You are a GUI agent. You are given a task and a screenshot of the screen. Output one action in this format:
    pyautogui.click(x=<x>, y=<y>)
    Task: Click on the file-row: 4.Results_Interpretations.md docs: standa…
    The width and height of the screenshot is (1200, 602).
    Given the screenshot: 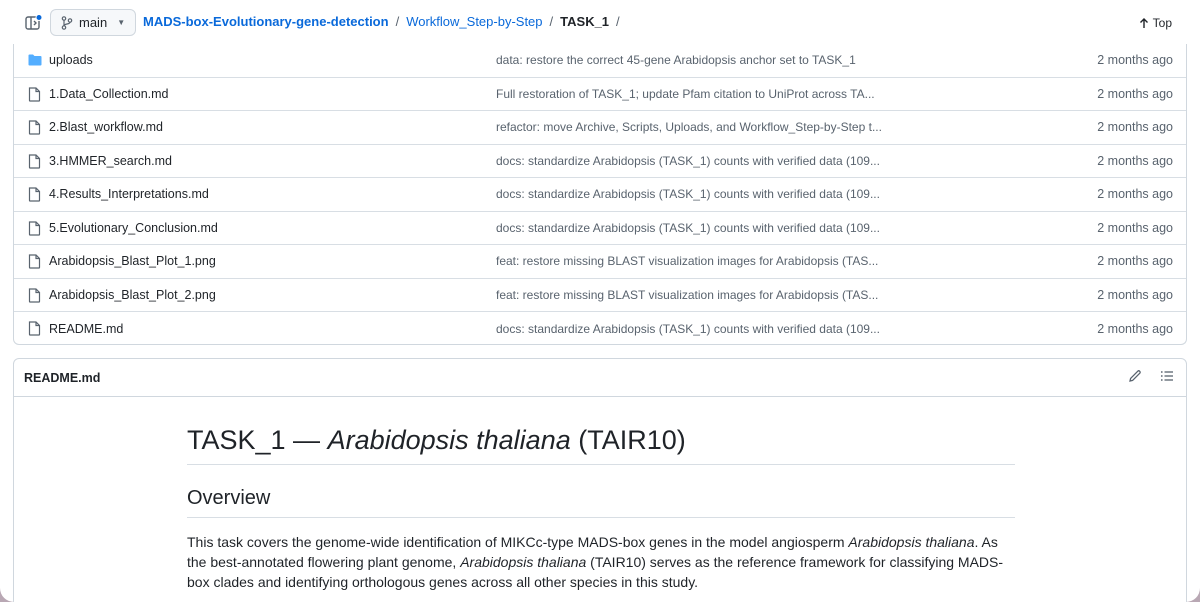 What is the action you would take?
    pyautogui.click(x=600, y=195)
    